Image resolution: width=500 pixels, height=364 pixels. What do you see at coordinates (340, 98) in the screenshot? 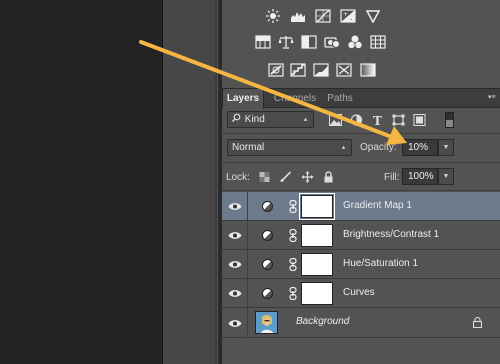
I see `tab-paths: Paths` at bounding box center [340, 98].